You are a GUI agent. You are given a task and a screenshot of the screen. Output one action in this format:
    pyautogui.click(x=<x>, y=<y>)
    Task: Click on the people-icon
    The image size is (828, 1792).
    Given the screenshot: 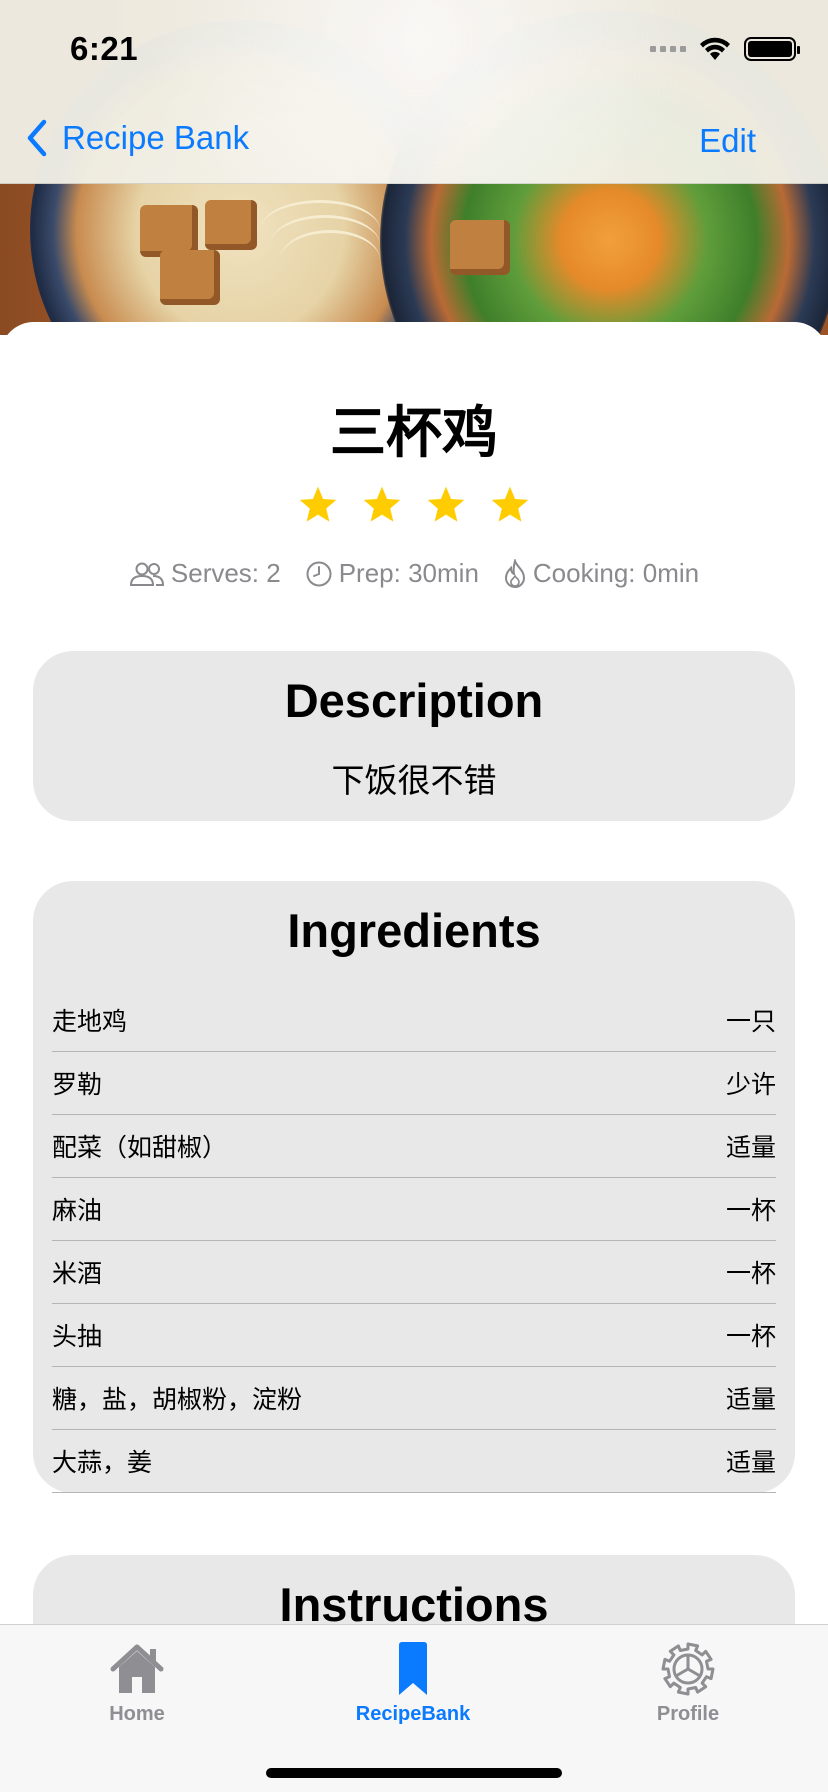 What is the action you would take?
    pyautogui.click(x=146, y=574)
    